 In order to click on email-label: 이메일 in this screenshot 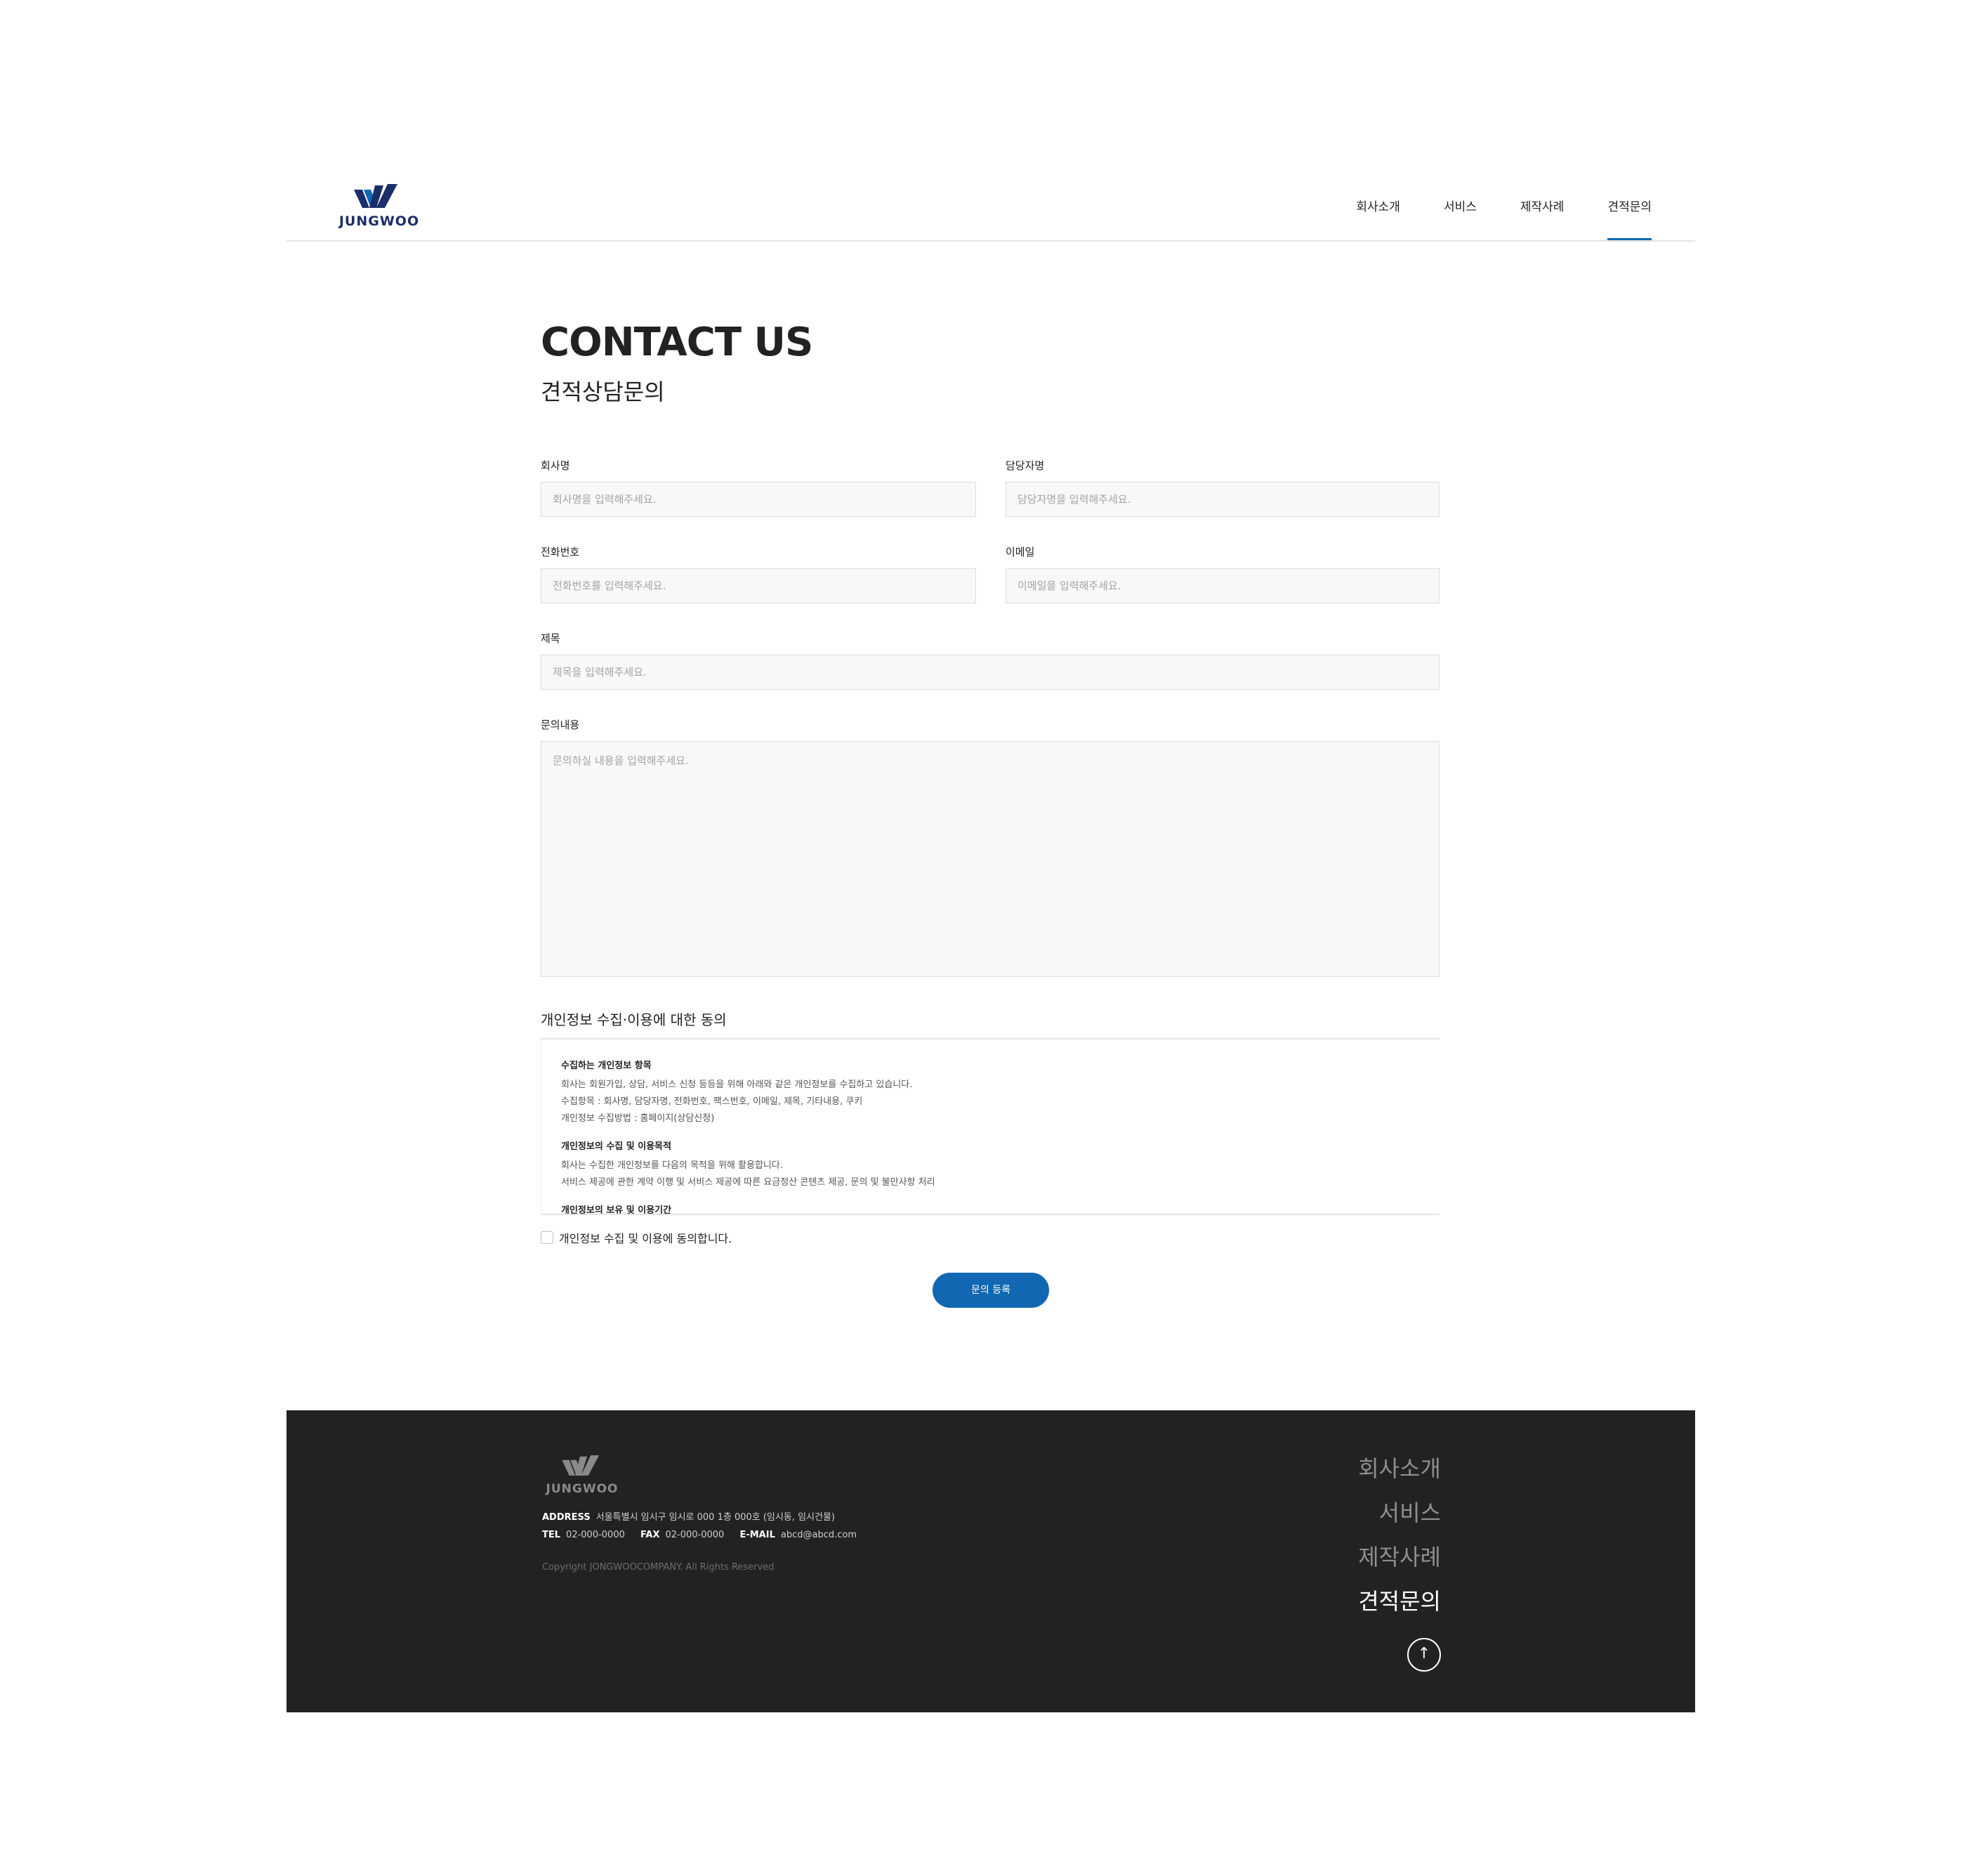, I will do `click(1020, 552)`.